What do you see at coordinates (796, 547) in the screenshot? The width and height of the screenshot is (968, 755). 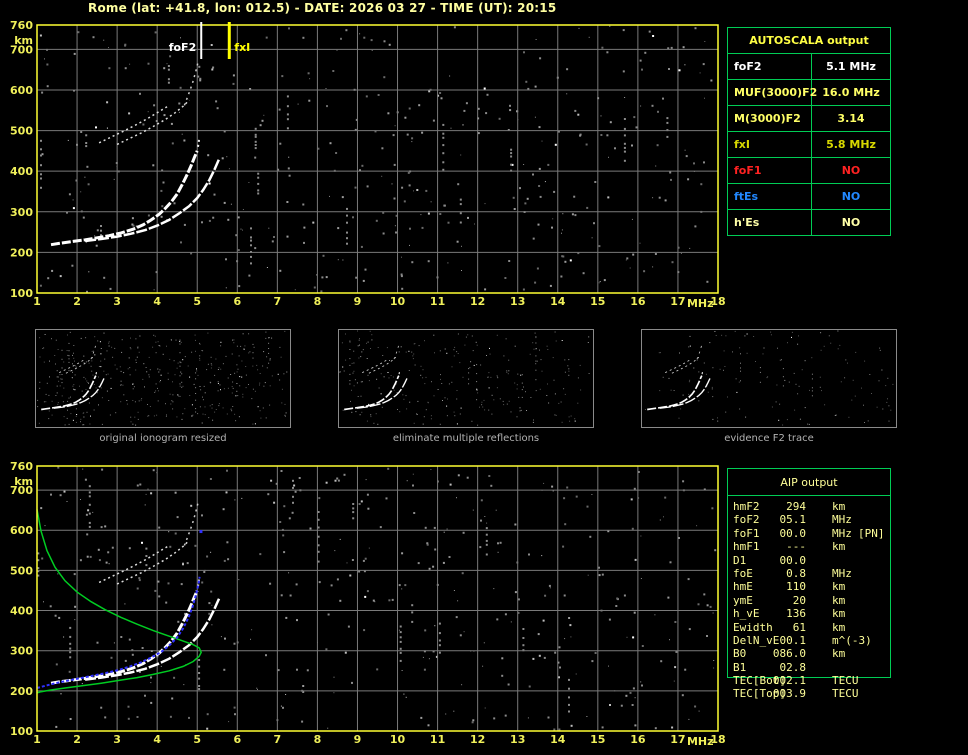 I see `param-value: ---` at bounding box center [796, 547].